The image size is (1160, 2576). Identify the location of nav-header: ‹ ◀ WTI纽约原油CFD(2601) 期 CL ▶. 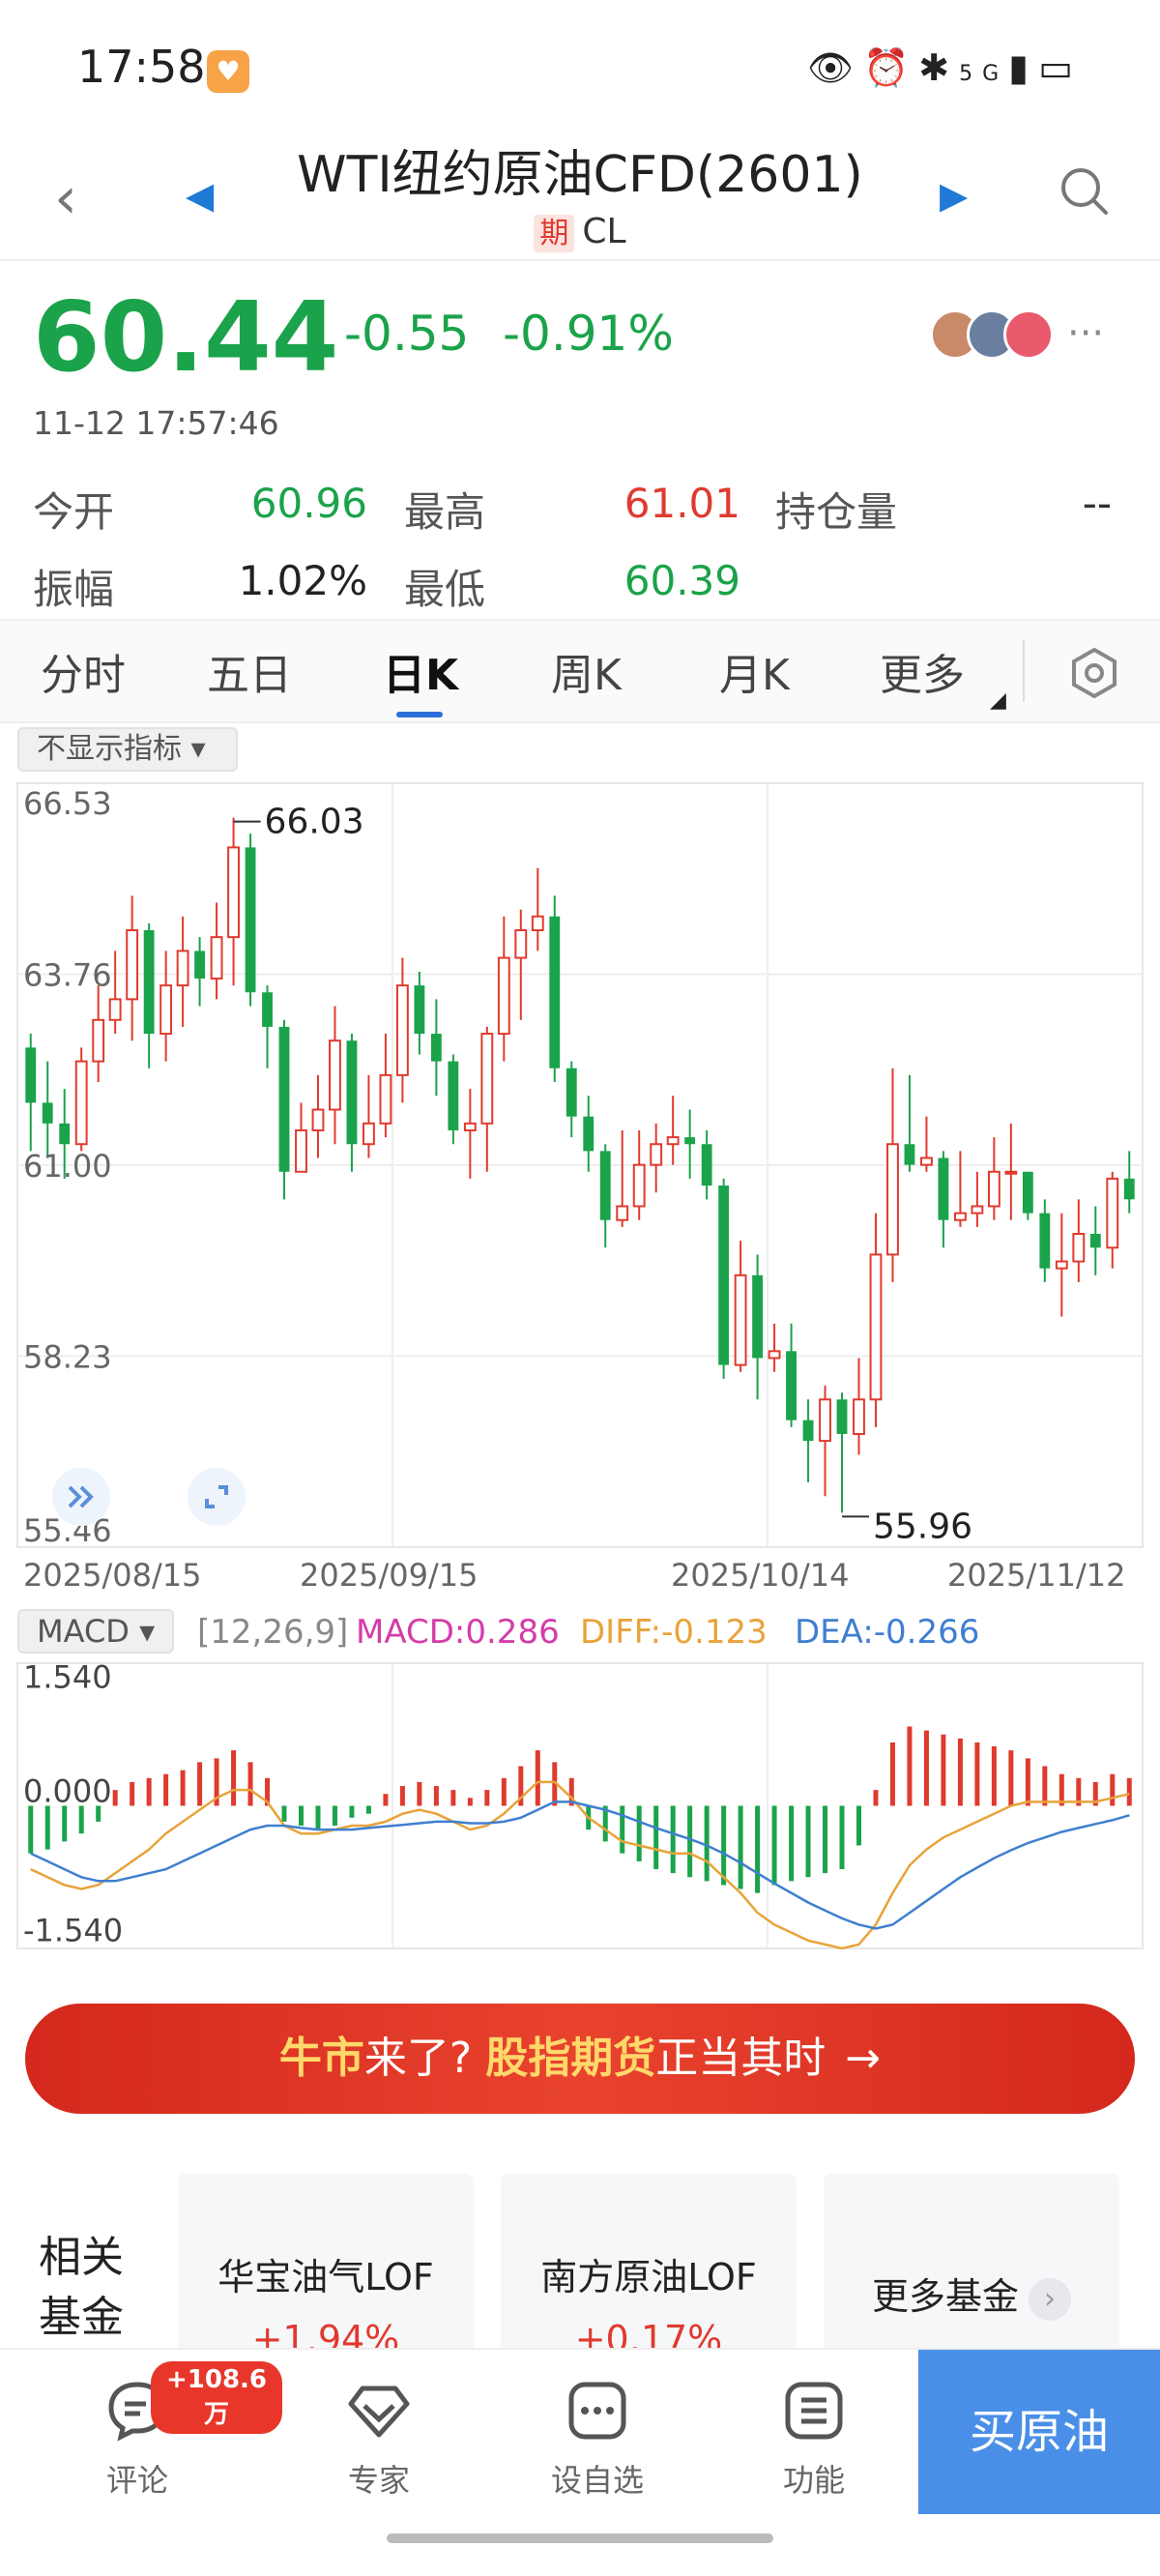
(580, 193).